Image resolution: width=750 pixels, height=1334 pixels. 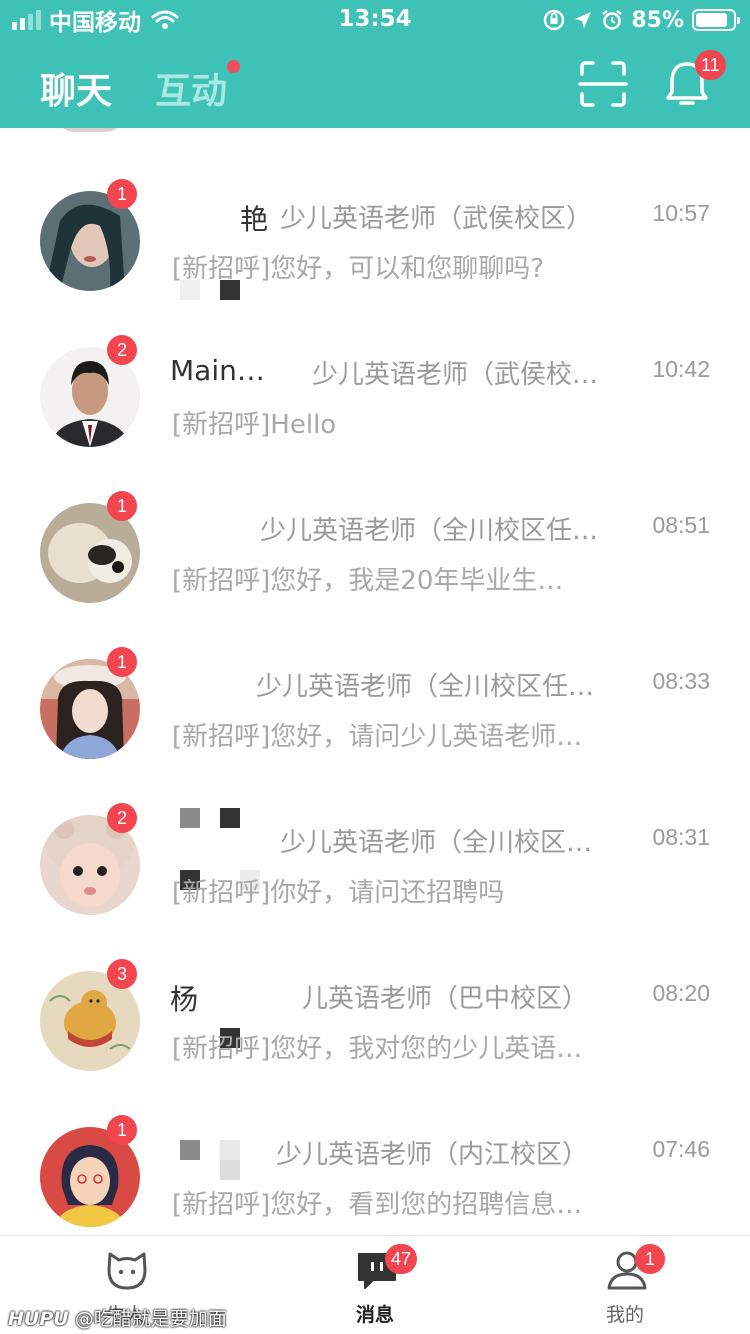 I want to click on status-right: 85%, so click(x=641, y=20).